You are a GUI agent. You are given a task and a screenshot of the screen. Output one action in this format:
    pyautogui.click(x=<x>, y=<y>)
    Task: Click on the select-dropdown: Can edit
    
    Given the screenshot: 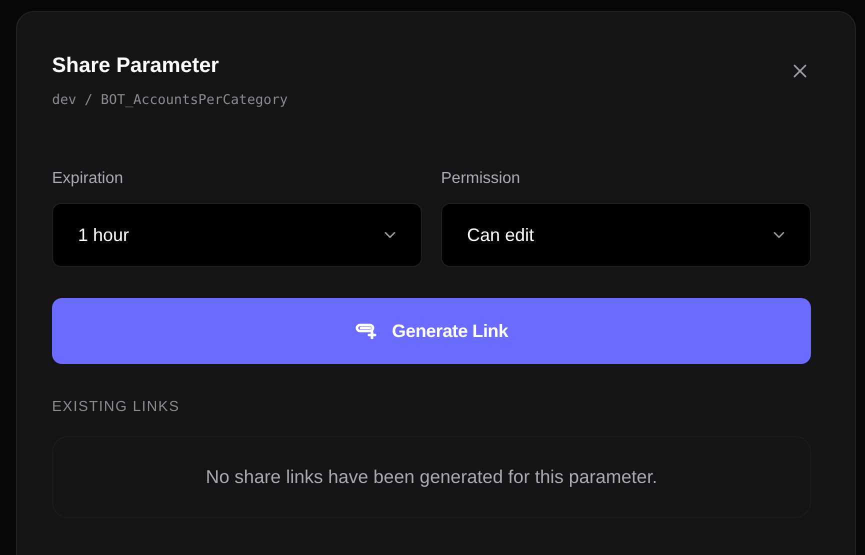 What is the action you would take?
    pyautogui.click(x=626, y=235)
    